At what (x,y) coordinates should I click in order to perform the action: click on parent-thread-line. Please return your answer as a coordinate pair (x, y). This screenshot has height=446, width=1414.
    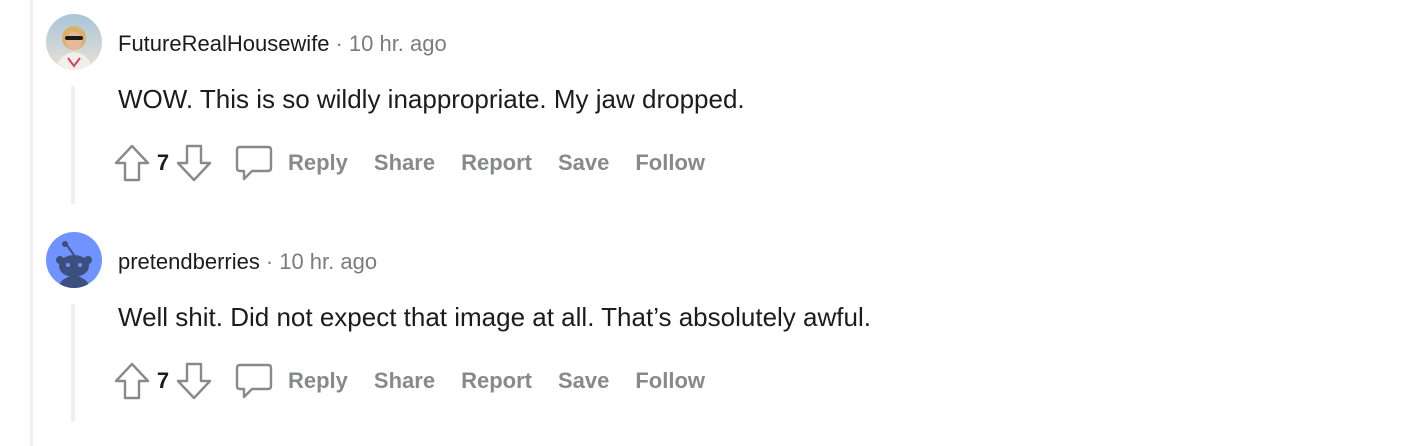
    Looking at the image, I should click on (31, 223).